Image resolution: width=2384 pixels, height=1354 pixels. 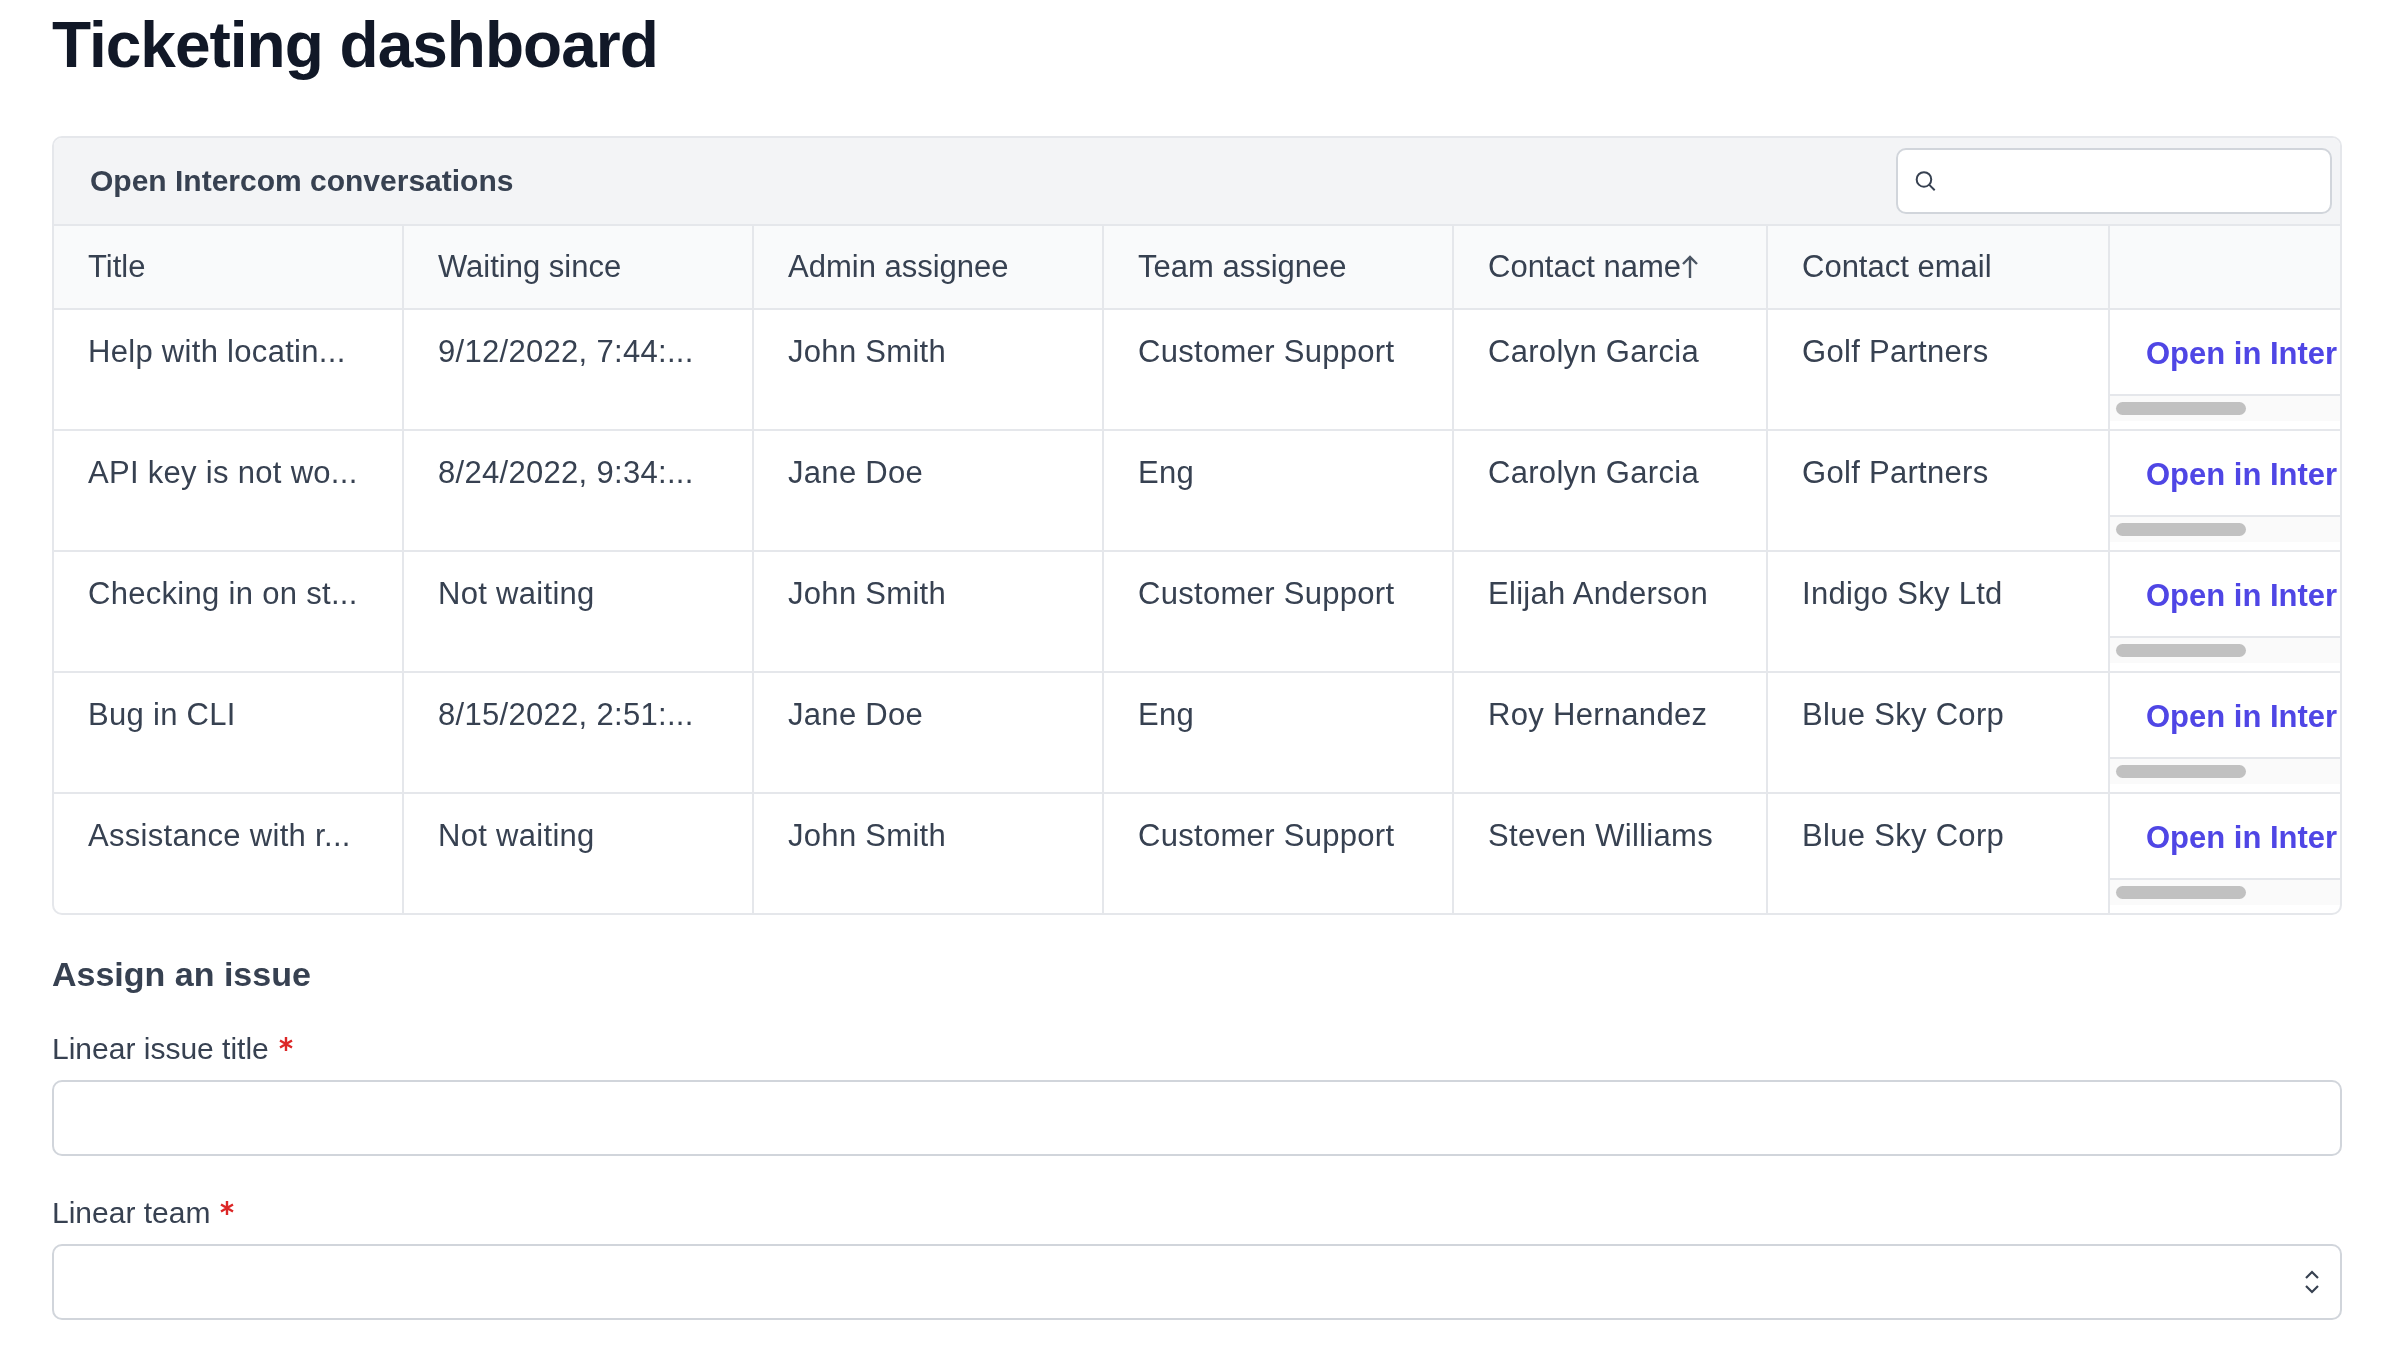 What do you see at coordinates (1600, 835) in the screenshot?
I see `table-cell: Steven Williams` at bounding box center [1600, 835].